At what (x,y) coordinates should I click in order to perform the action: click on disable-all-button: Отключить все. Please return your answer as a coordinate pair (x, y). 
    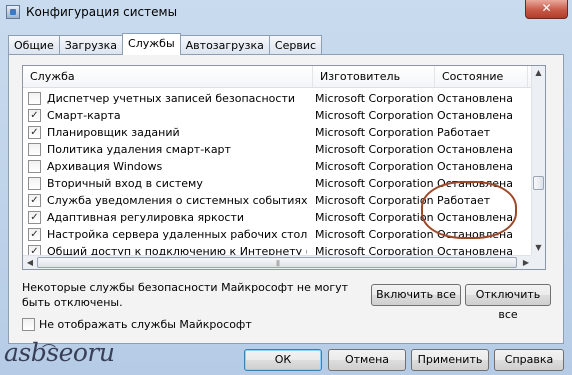
    Looking at the image, I should click on (508, 302).